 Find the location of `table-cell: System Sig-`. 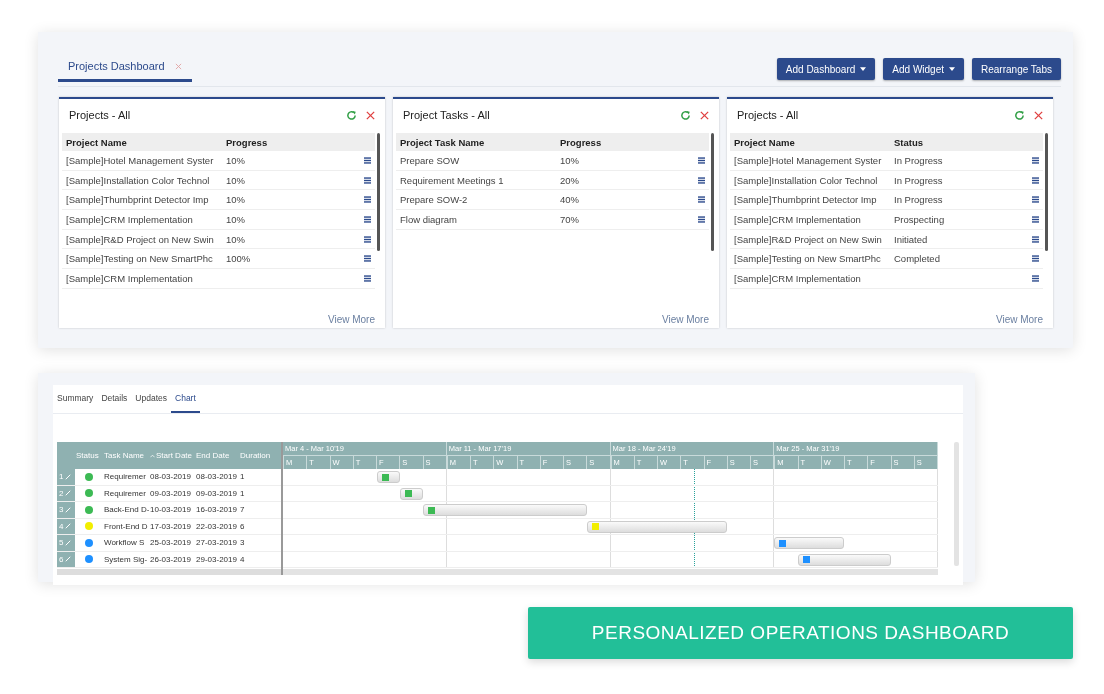

table-cell: System Sig- is located at coordinates (126, 559).